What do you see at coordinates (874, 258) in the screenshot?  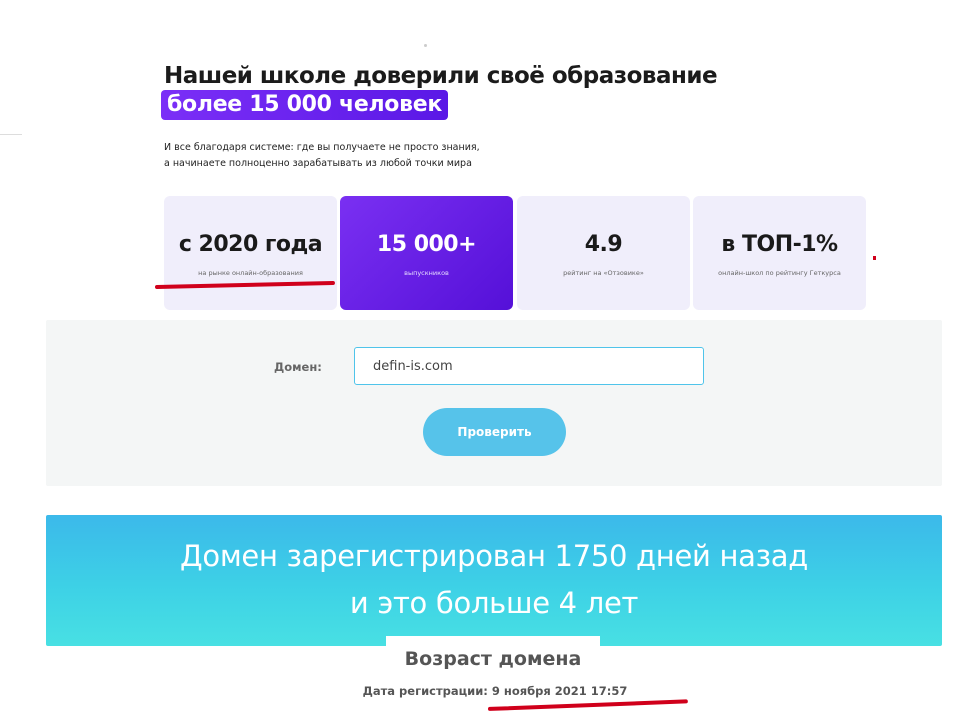 I see `annotation-mark` at bounding box center [874, 258].